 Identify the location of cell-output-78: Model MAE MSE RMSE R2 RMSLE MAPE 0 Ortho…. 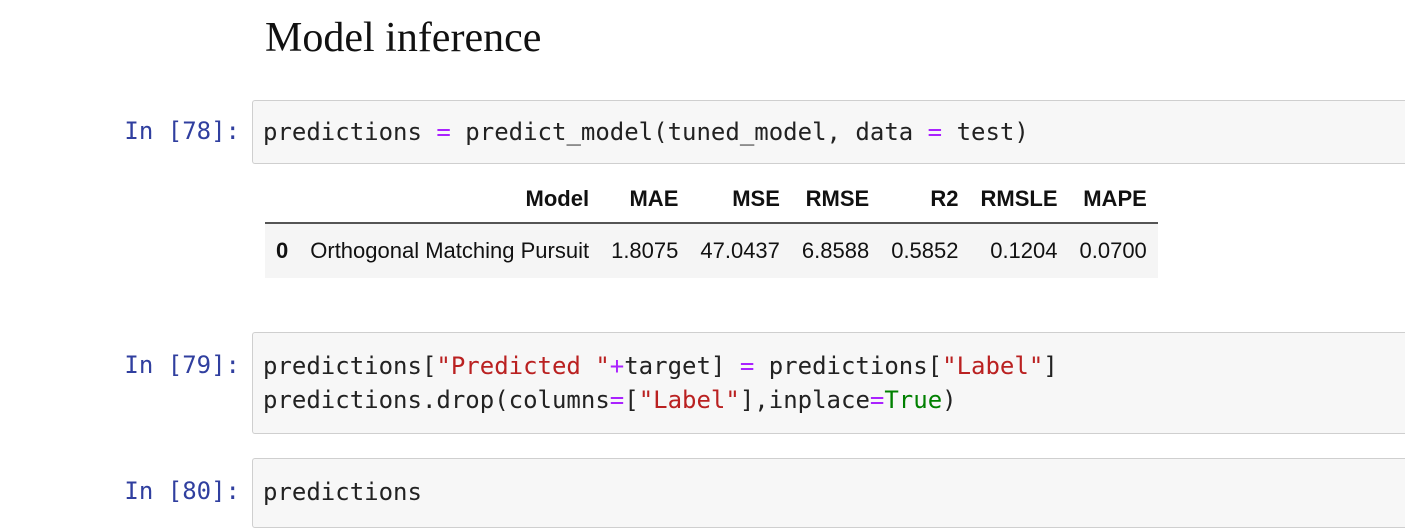
(797, 228).